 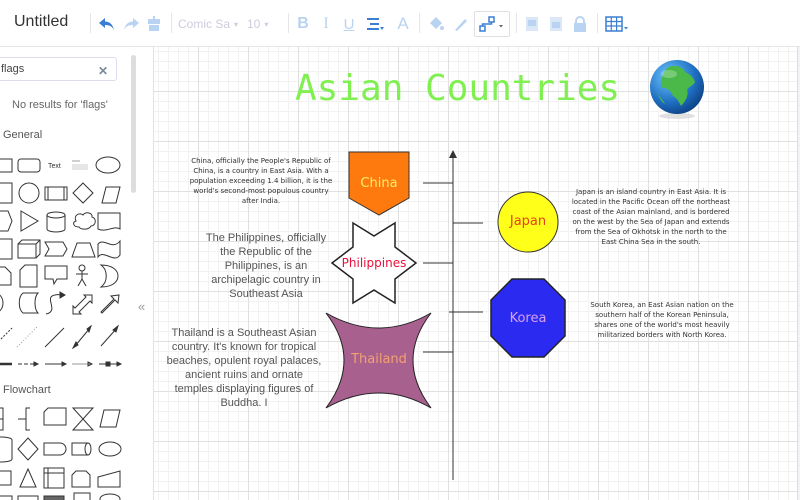 What do you see at coordinates (24, 419) in the screenshot?
I see `bracket-shape` at bounding box center [24, 419].